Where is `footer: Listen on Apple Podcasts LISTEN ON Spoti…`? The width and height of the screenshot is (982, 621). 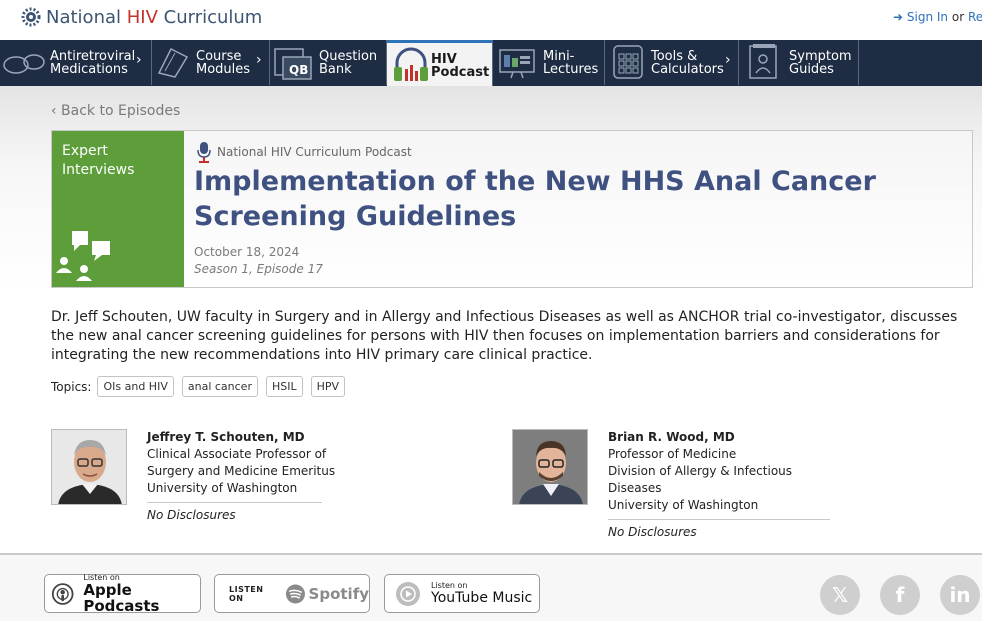
footer: Listen on Apple Podcasts LISTEN ON Spoti… is located at coordinates (491, 587).